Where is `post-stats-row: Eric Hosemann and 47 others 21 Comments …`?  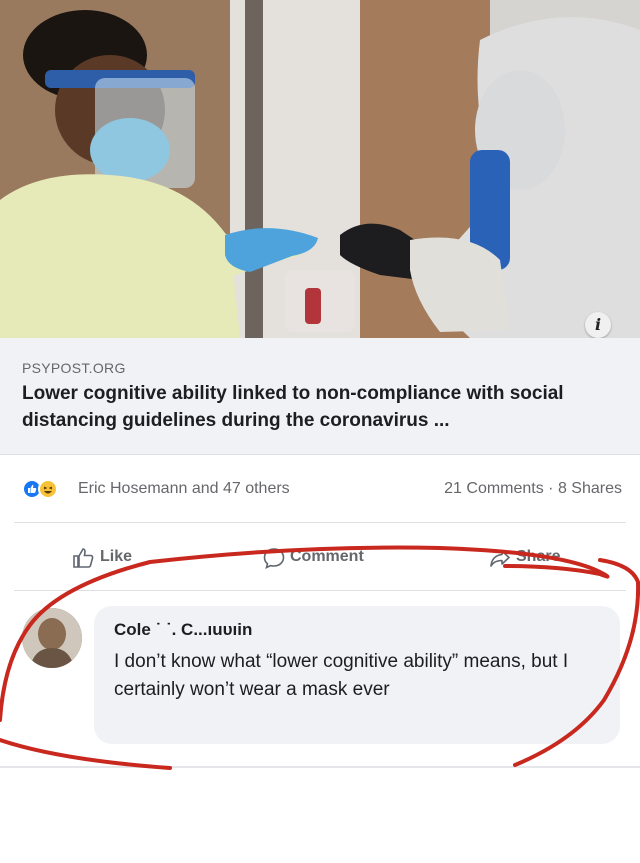
post-stats-row: Eric Hosemann and 47 others 21 Comments … is located at coordinates (320, 488).